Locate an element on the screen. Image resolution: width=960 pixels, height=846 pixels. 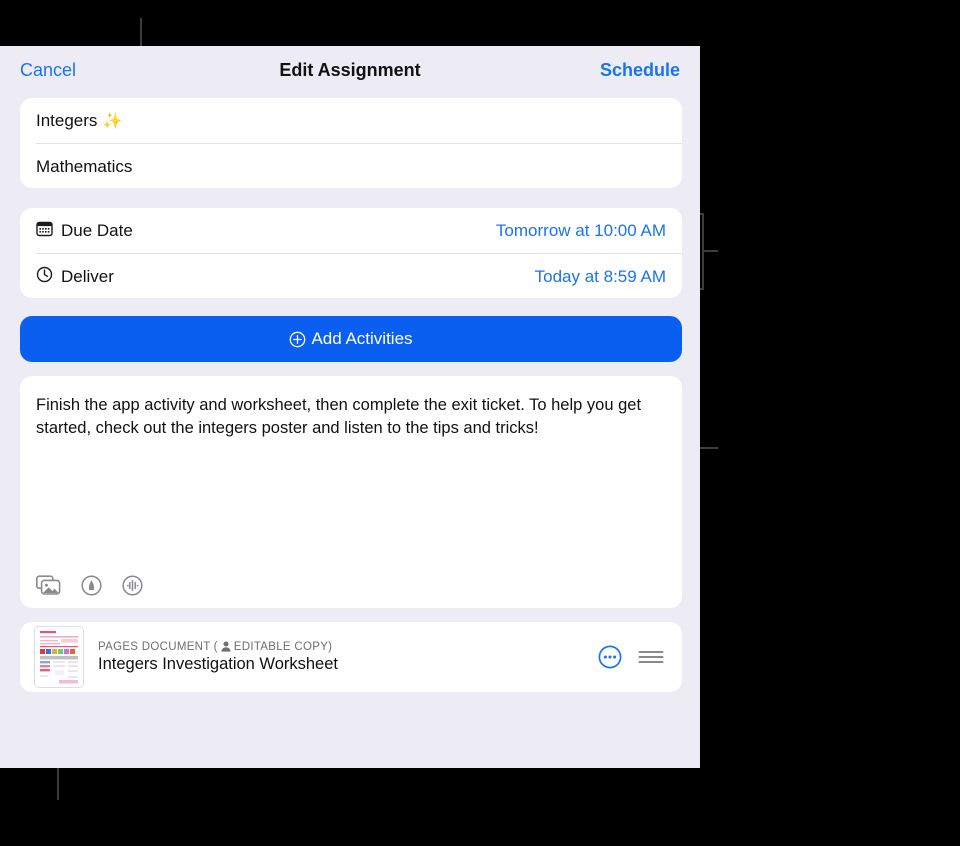
instructions-toolbar is located at coordinates (89, 585).